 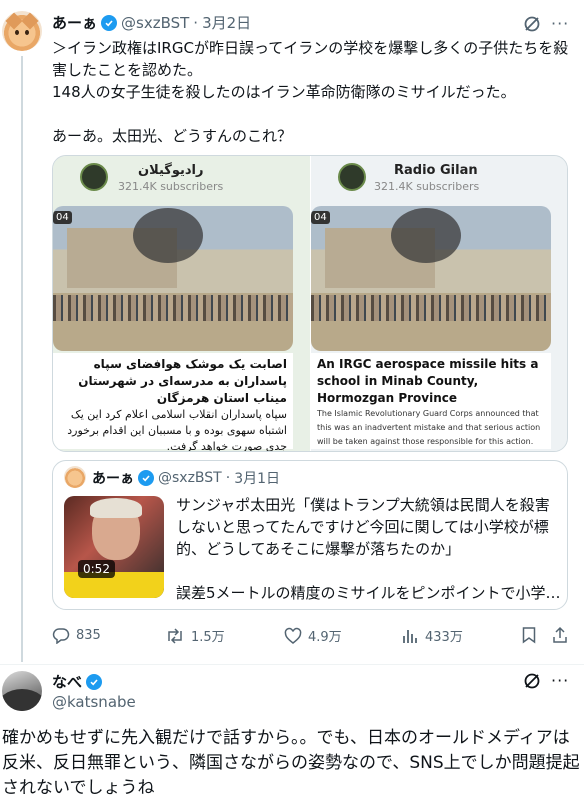 I want to click on bookmark-icon, so click(x=529, y=635).